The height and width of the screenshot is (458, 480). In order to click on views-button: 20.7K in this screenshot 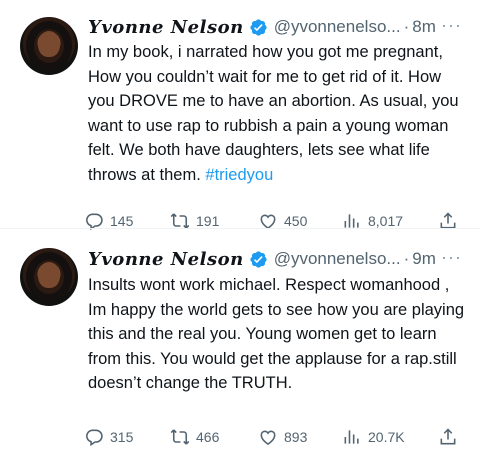, I will do `click(373, 437)`.